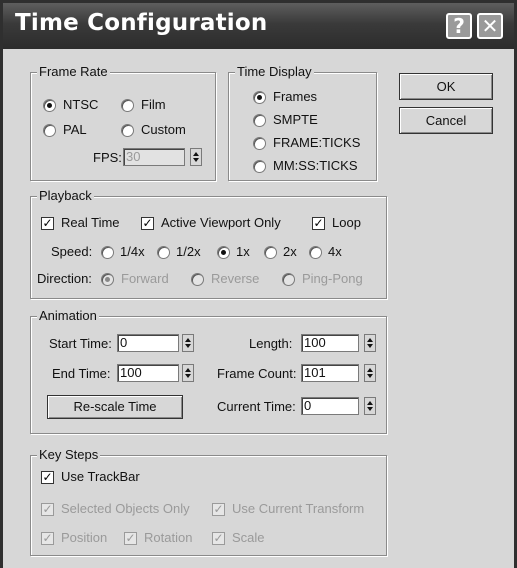 The height and width of the screenshot is (568, 517). Describe the element at coordinates (69, 454) in the screenshot. I see `key-steps-legend: Key Steps` at that location.